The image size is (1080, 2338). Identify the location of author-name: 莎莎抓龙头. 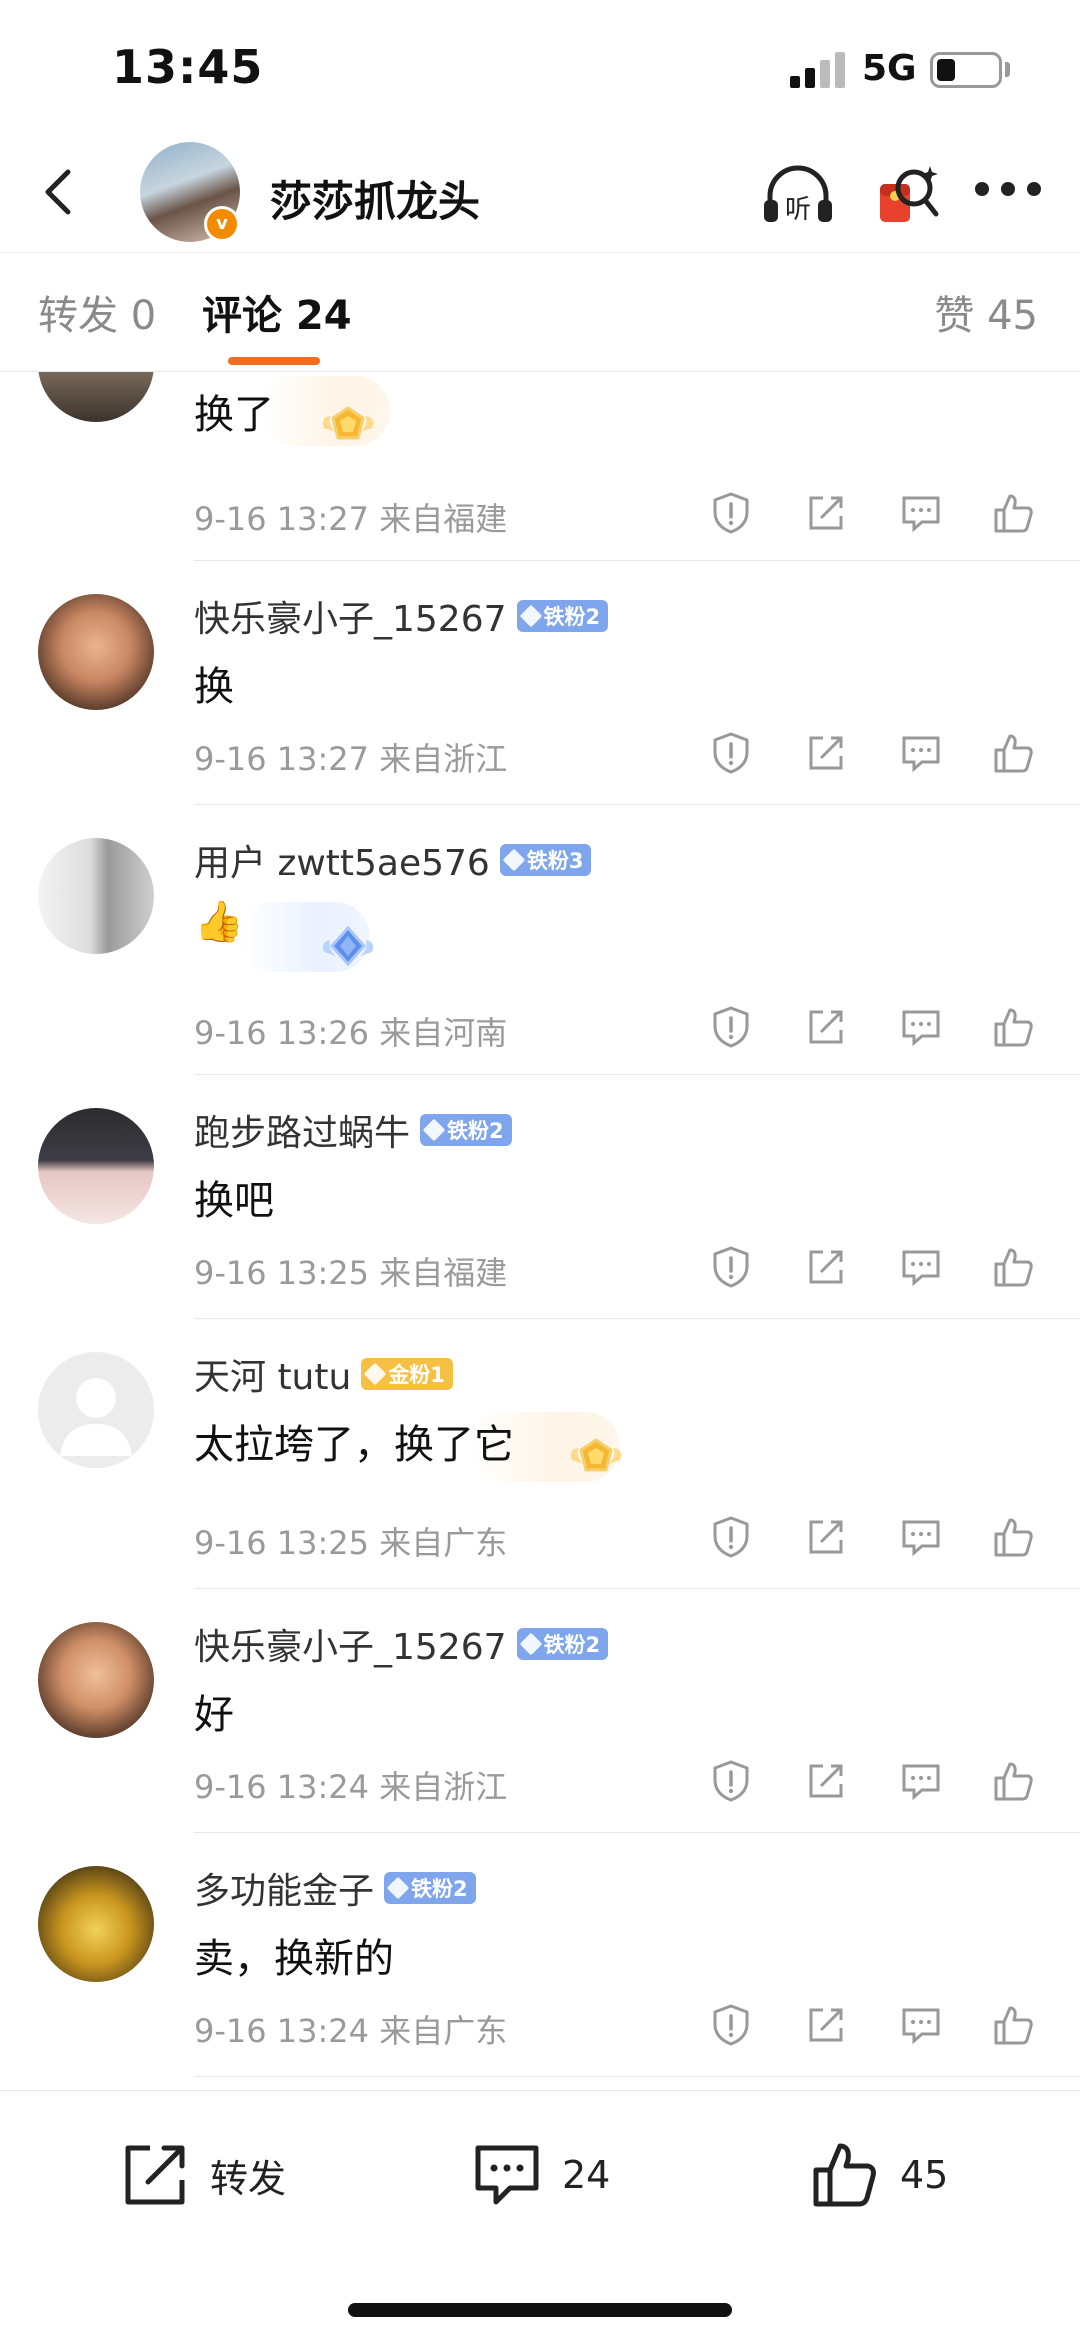
(375, 198).